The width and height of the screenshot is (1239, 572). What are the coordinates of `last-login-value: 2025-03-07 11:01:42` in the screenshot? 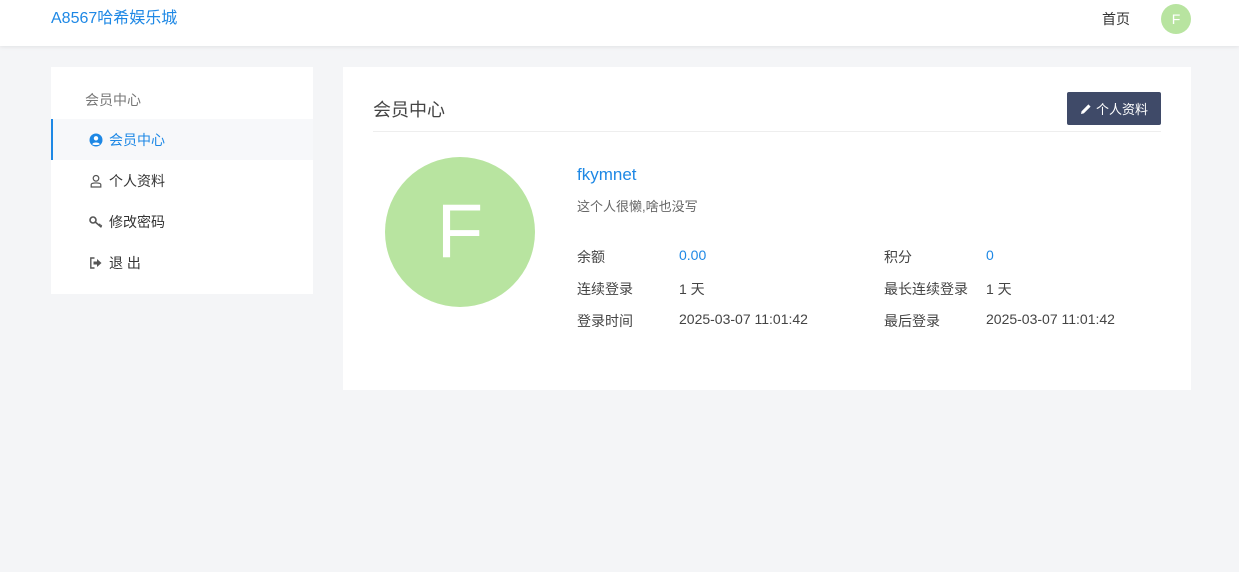 It's located at (1050, 319).